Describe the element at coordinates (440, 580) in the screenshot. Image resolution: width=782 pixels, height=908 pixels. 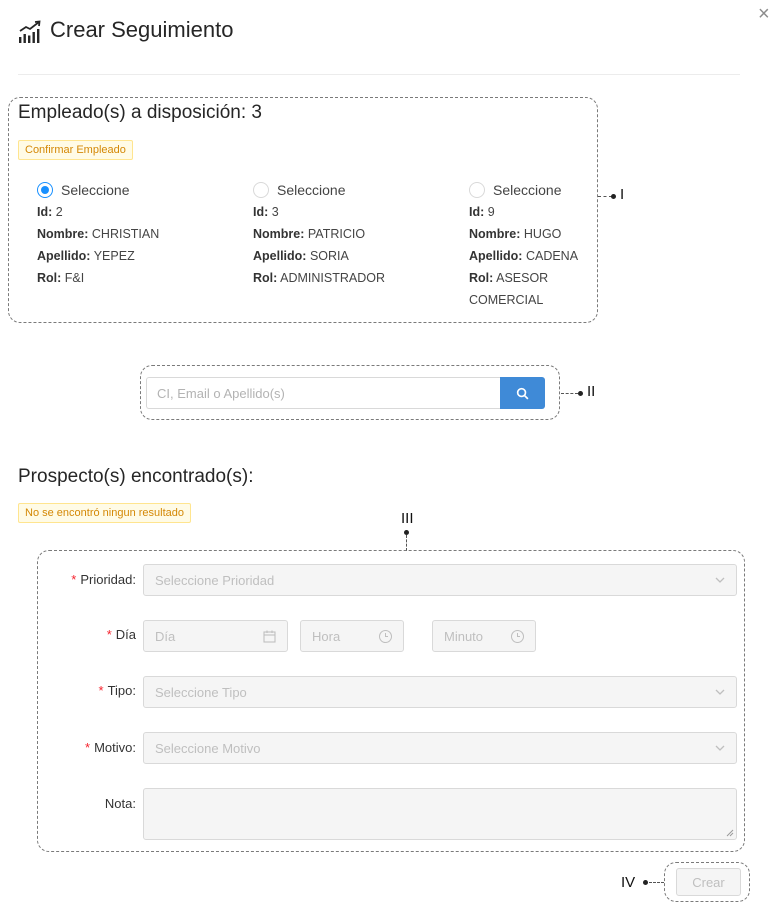
I see `prioridad-select: Seleccione Prioridad` at that location.